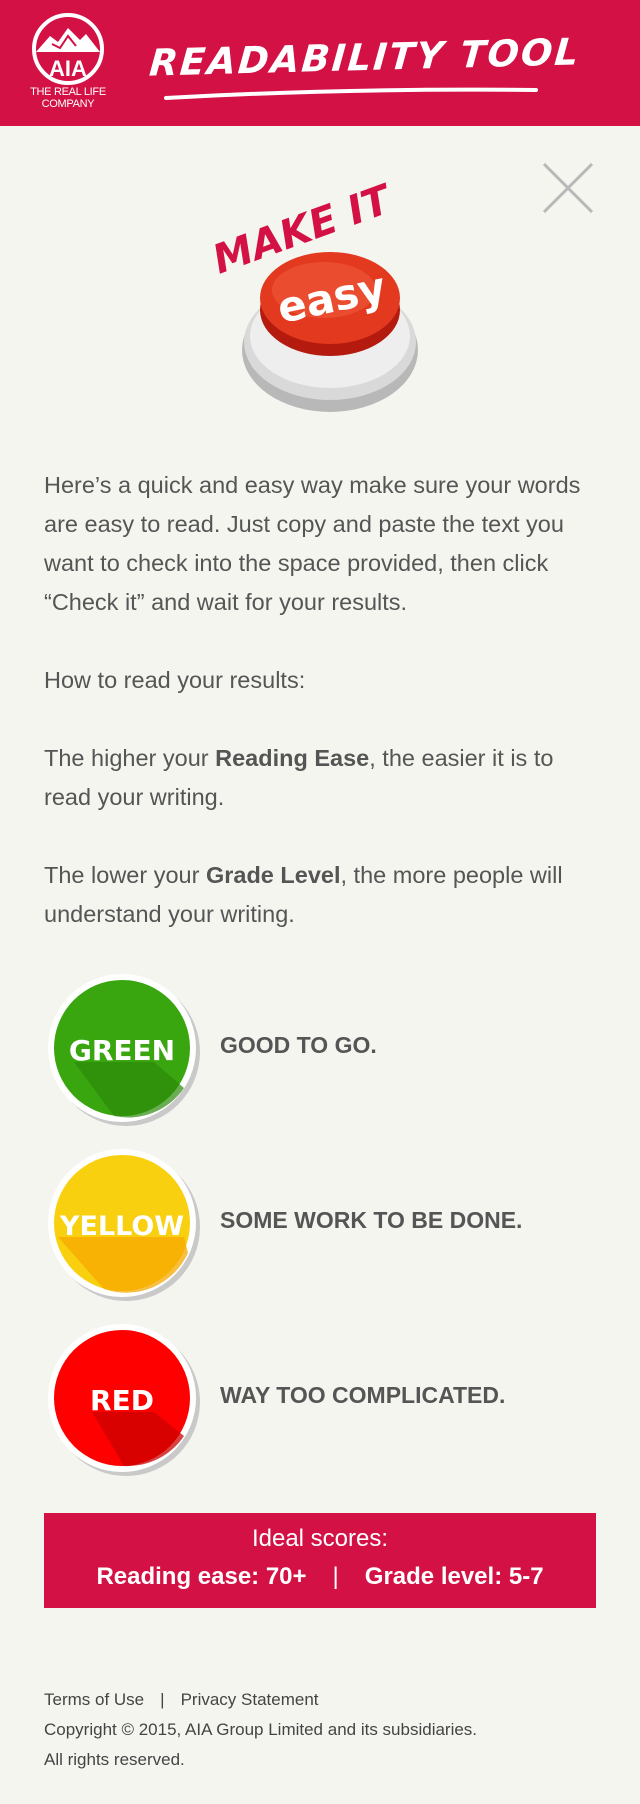 The image size is (640, 1804). I want to click on logo-tagline-line2: COMPANY, so click(68, 104).